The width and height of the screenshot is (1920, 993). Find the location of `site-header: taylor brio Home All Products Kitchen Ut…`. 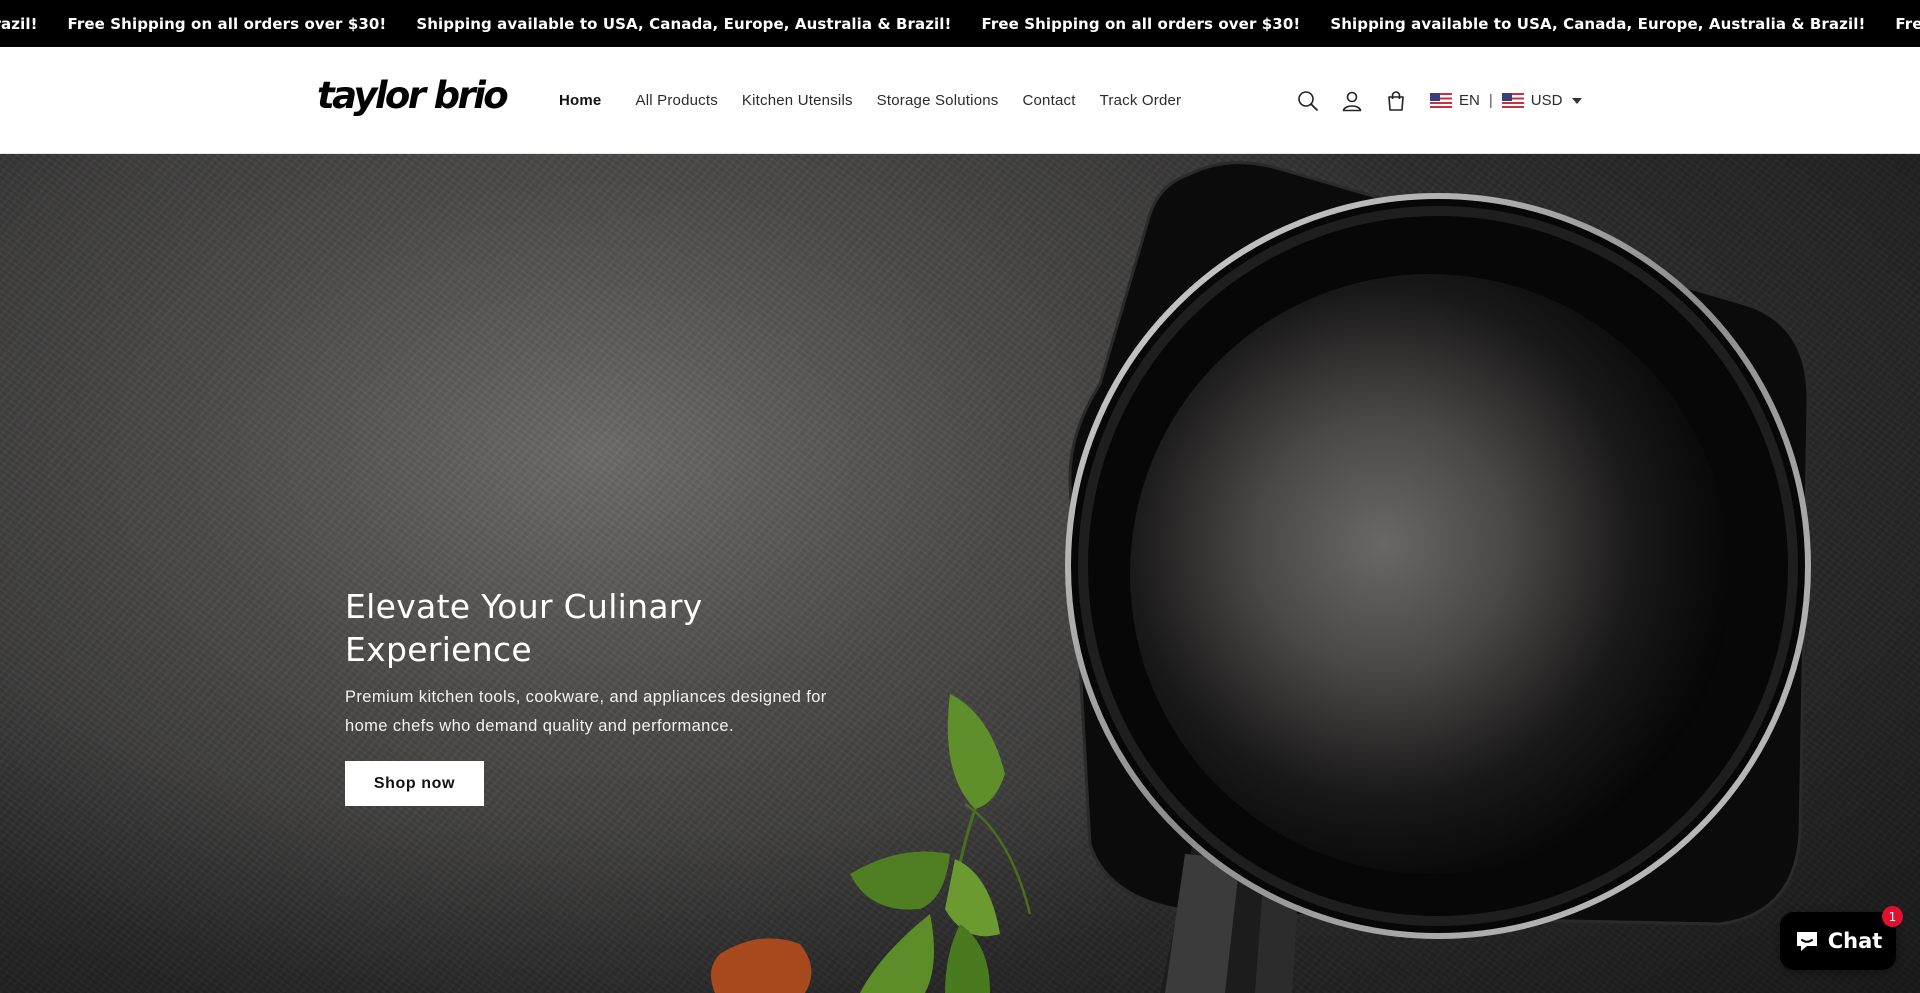

site-header: taylor brio Home All Products Kitchen Ut… is located at coordinates (960, 100).